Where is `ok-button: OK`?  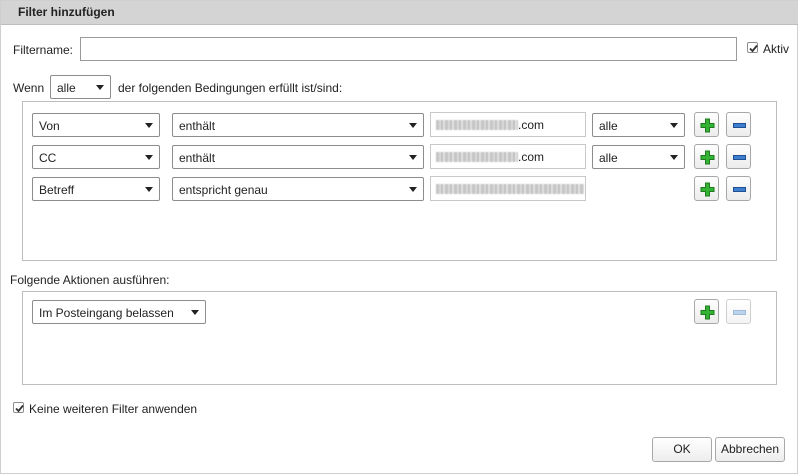 ok-button: OK is located at coordinates (682, 449).